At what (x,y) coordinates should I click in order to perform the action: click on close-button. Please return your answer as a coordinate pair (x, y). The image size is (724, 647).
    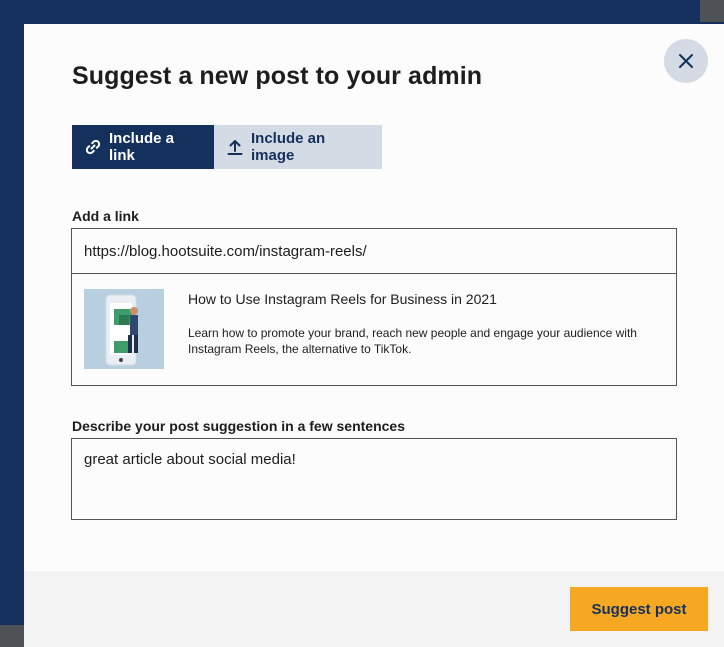
    Looking at the image, I should click on (686, 61).